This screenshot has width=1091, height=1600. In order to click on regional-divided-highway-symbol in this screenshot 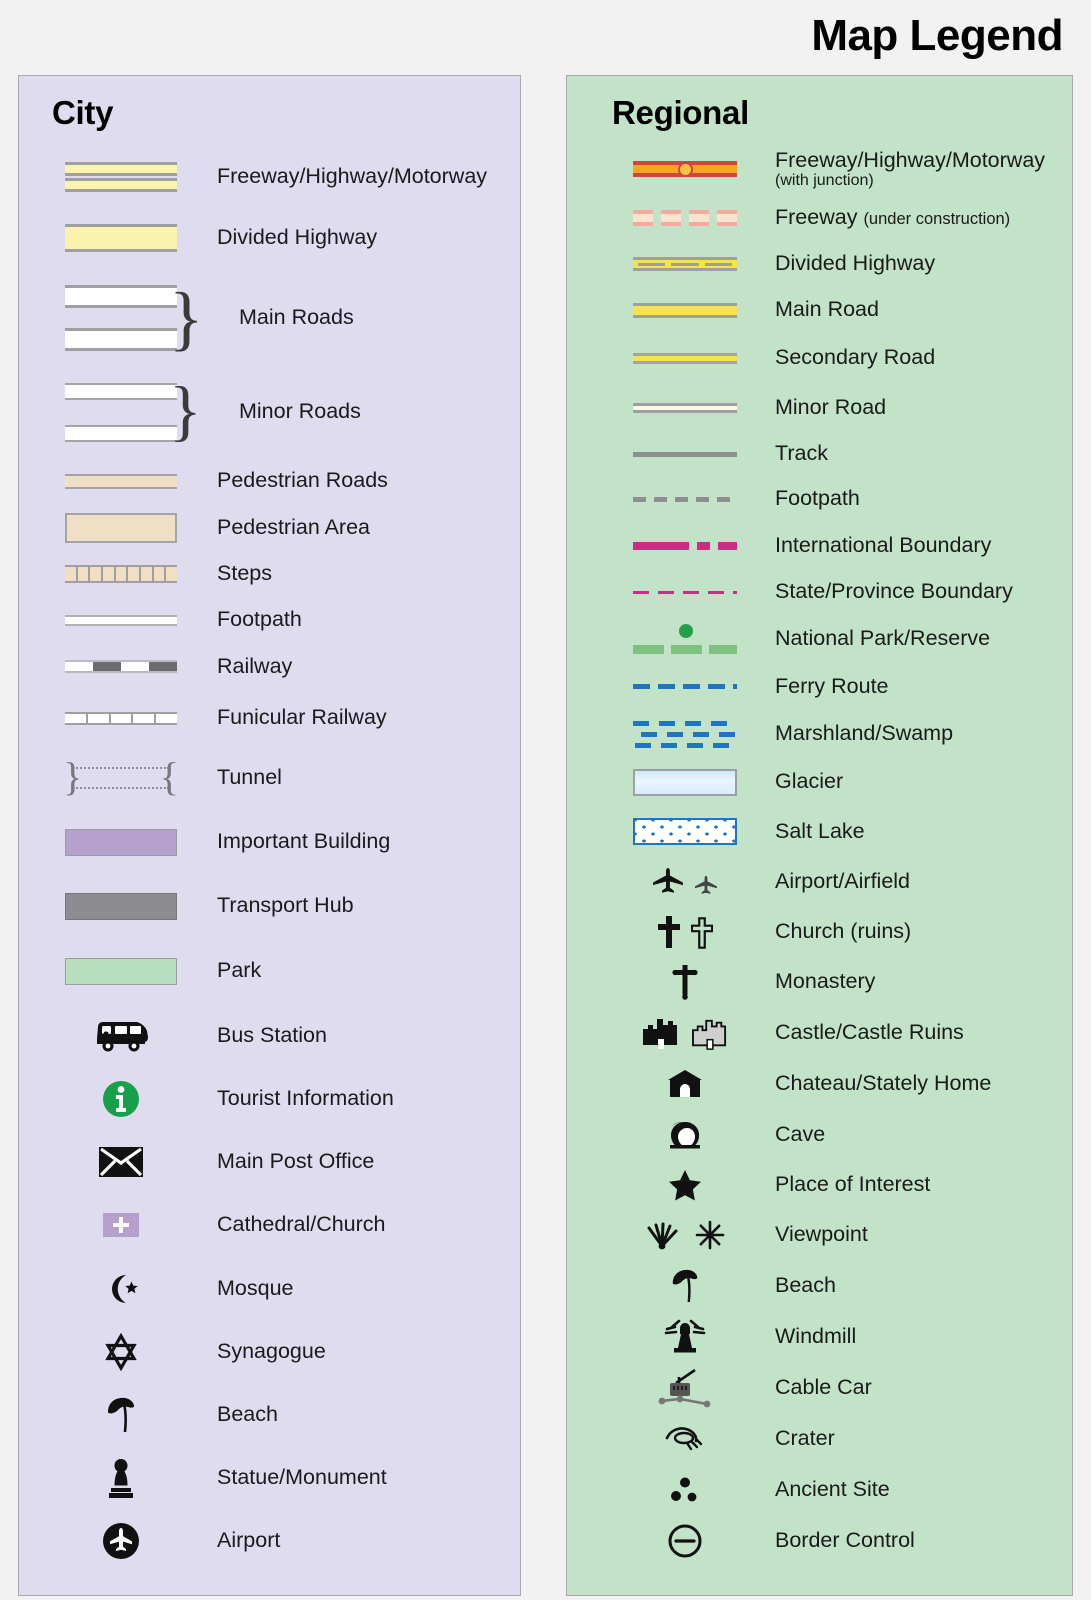, I will do `click(685, 264)`.